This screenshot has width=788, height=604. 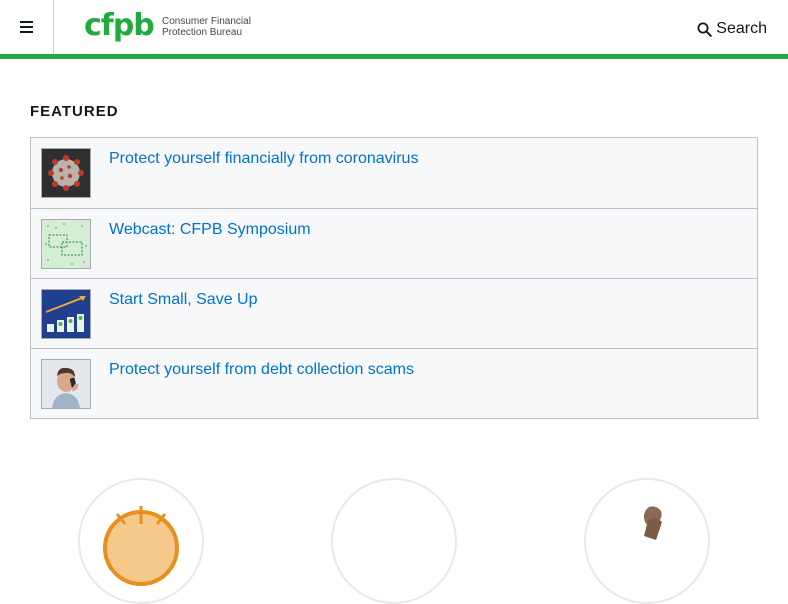 What do you see at coordinates (741, 28) in the screenshot?
I see `search-label: Search` at bounding box center [741, 28].